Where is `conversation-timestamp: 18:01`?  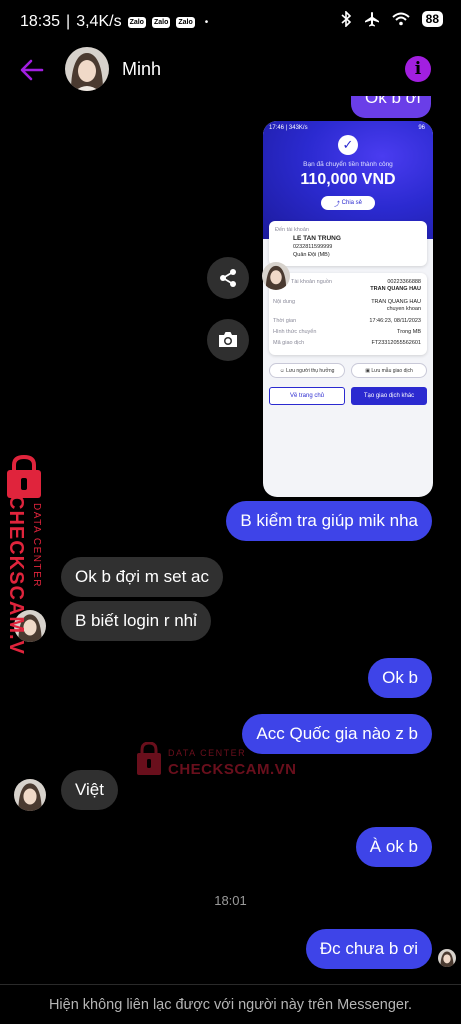 conversation-timestamp: 18:01 is located at coordinates (230, 900).